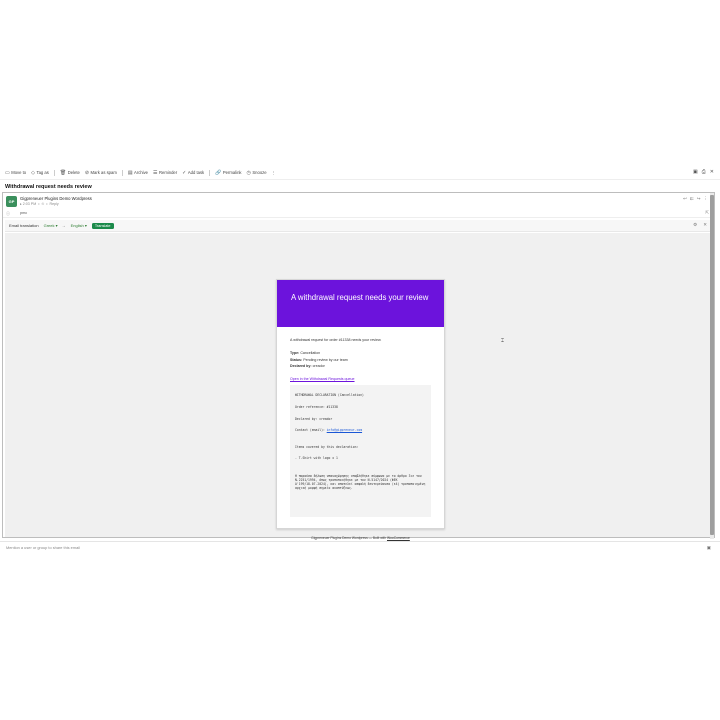  I want to click on target-language-value: English, so click(77, 225).